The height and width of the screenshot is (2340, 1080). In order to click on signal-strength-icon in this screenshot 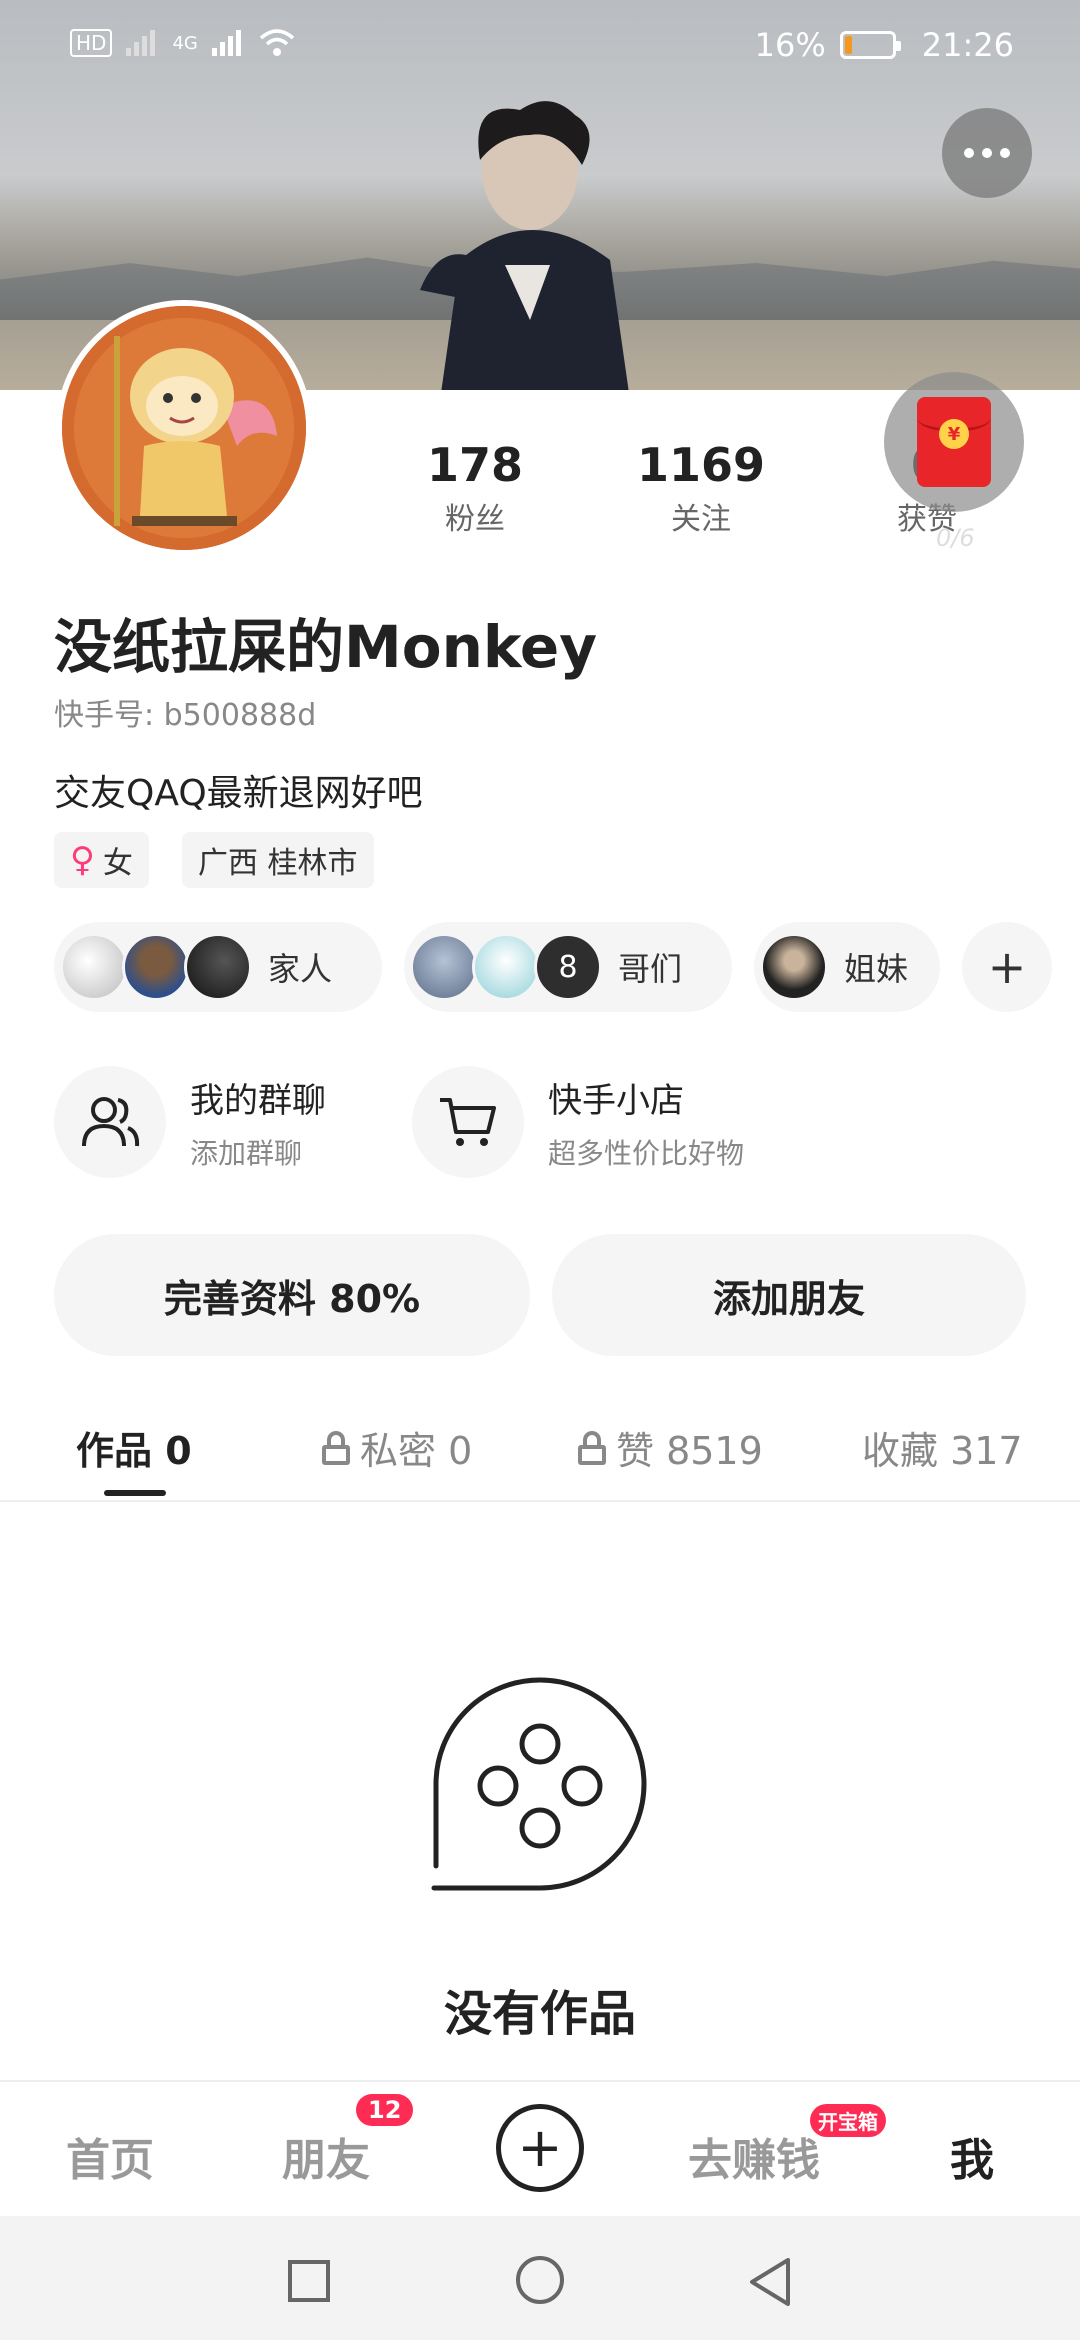, I will do `click(226, 43)`.